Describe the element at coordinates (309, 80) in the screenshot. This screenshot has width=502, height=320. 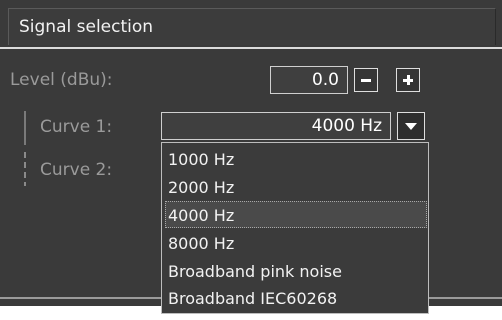
I see `level-value-input: 0.0` at that location.